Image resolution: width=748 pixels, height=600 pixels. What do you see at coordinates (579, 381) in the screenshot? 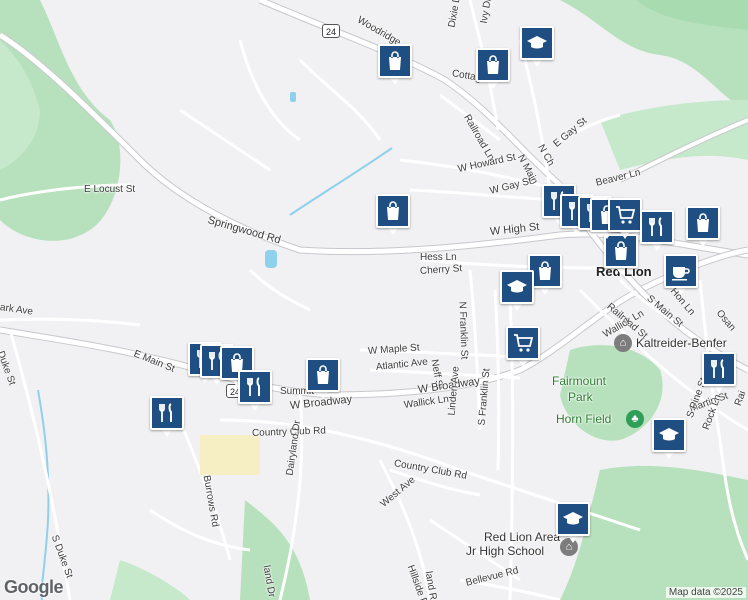
I see `place-label-fairmount: Fairmount` at bounding box center [579, 381].